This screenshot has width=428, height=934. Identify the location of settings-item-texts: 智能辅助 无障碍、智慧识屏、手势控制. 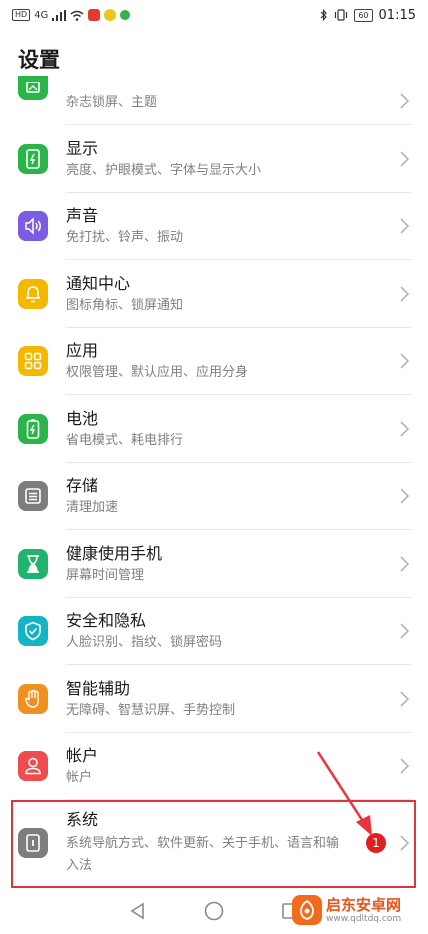
(247, 699).